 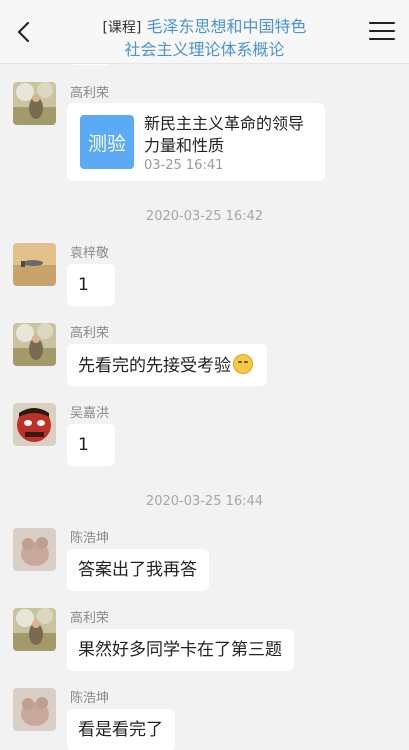 I want to click on timestamp: 2020-03-25 16:42, so click(x=204, y=216).